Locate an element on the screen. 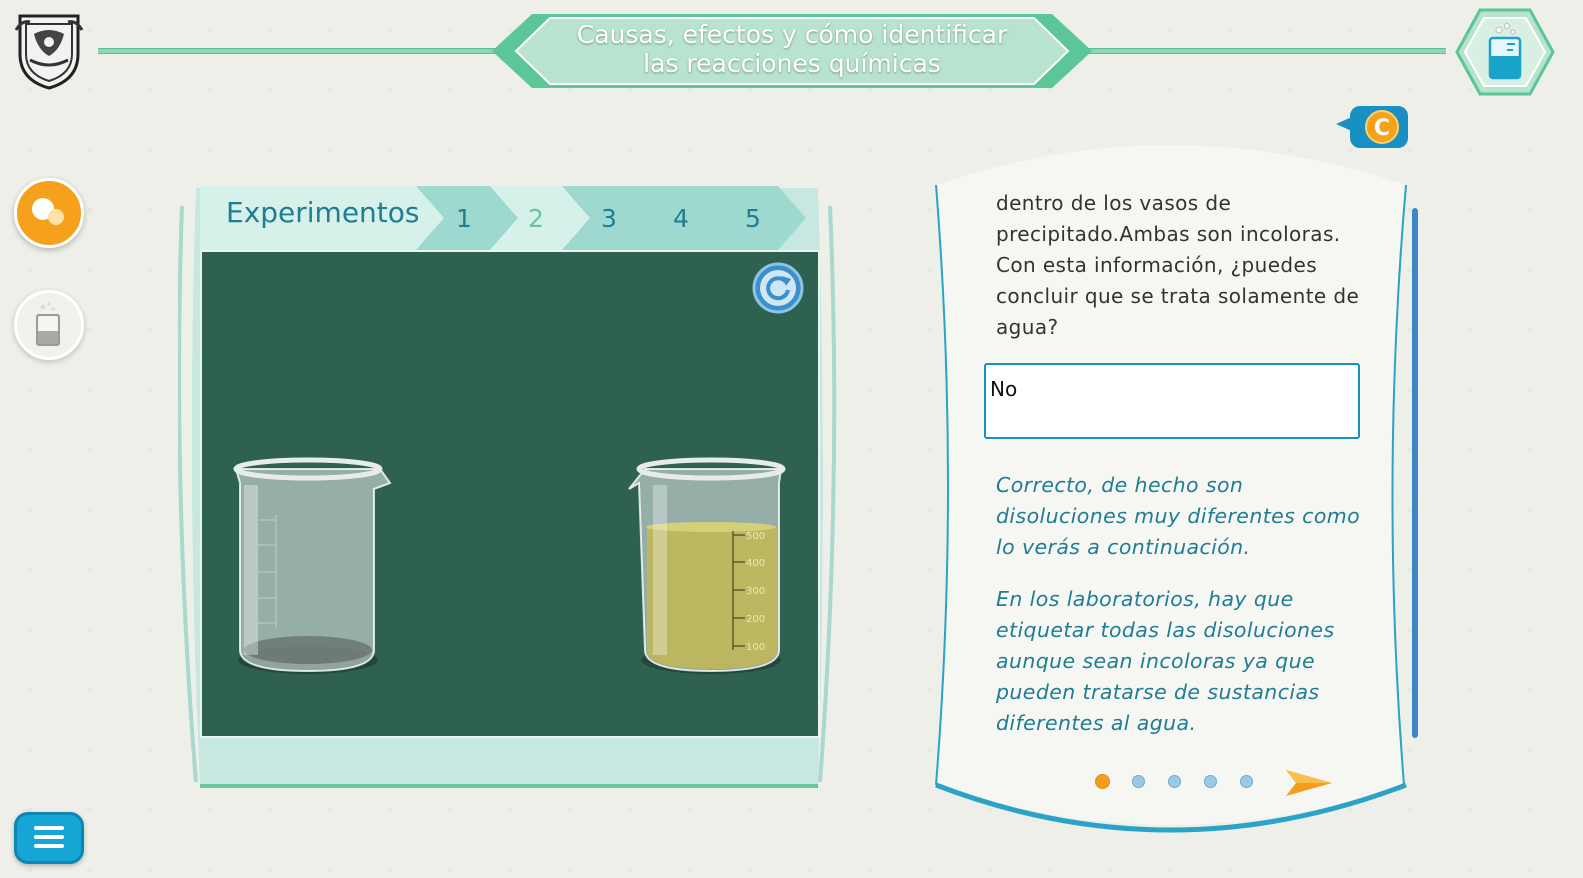  unam-logo is located at coordinates (49, 50).